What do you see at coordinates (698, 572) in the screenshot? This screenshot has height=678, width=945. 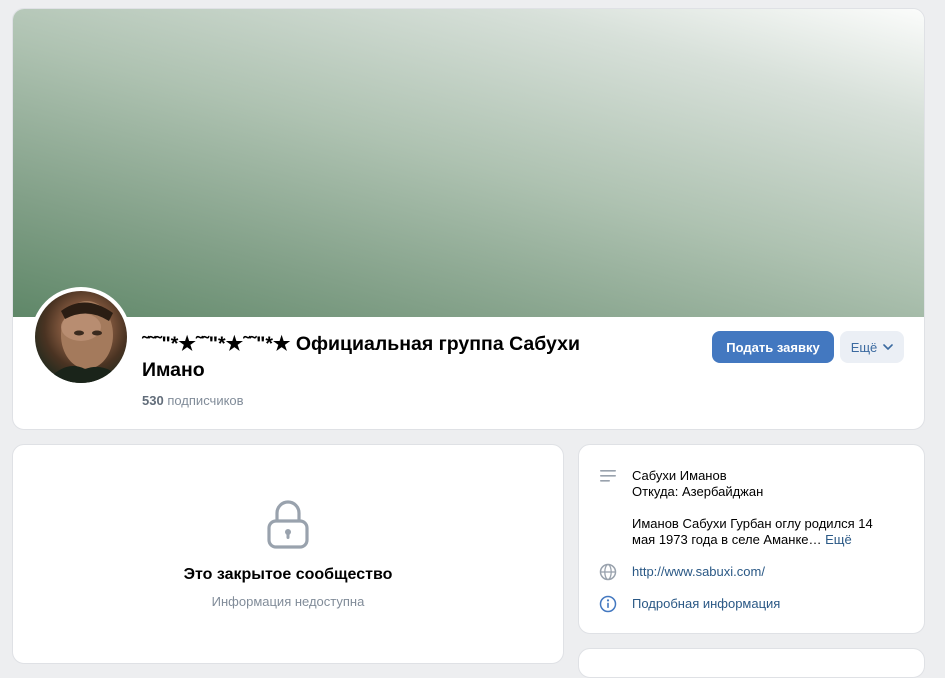 I see `website-link: http://www.sabuxi.com/` at bounding box center [698, 572].